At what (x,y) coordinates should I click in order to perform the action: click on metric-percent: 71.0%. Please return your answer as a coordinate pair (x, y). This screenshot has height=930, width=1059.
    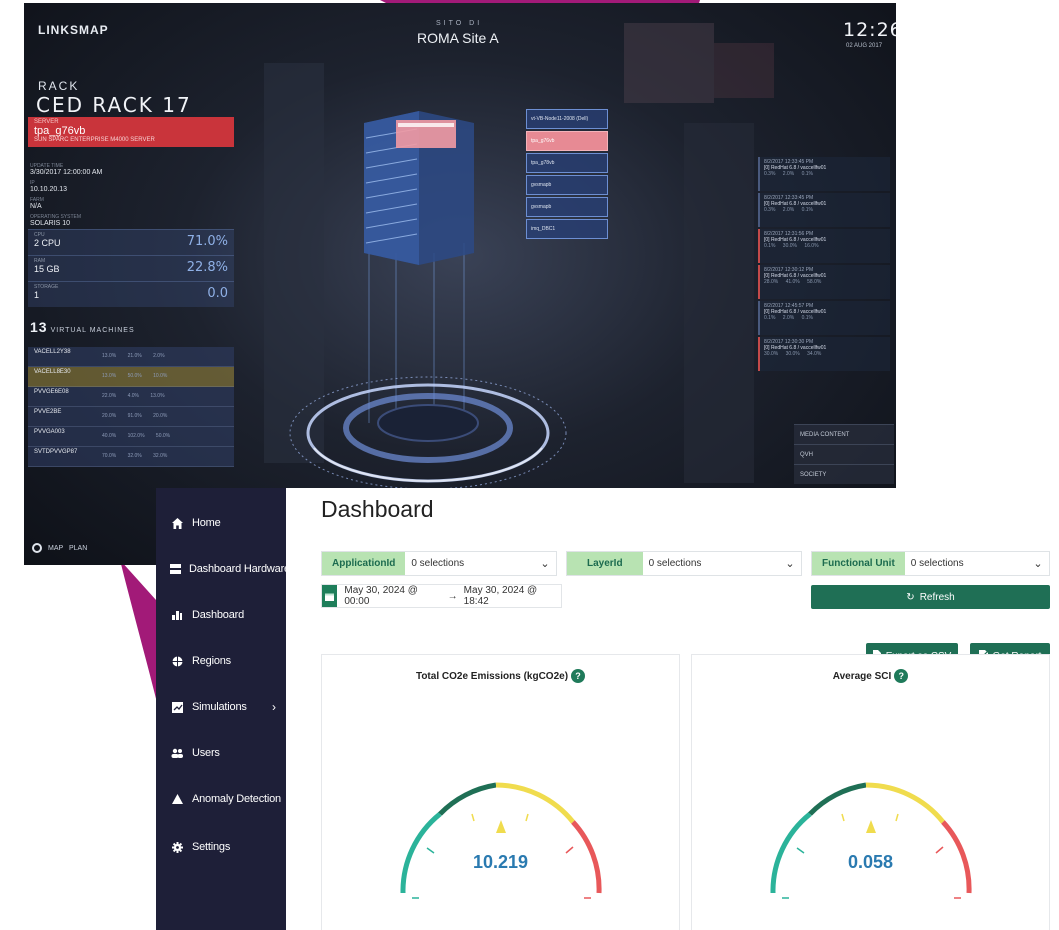
    Looking at the image, I should click on (207, 241).